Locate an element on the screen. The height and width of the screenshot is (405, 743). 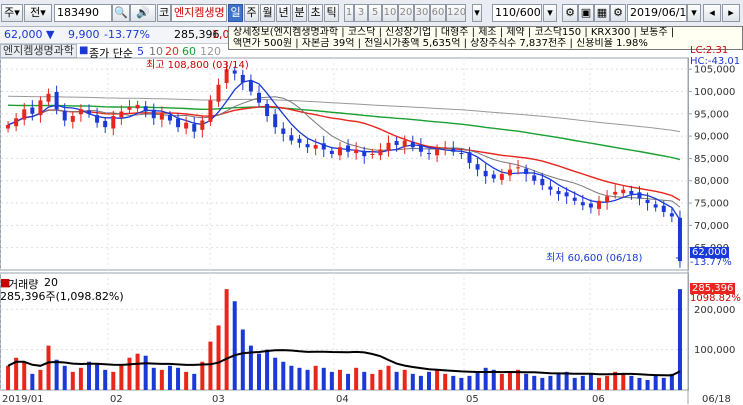
price-tick-label: 90,000 is located at coordinates (711, 137).